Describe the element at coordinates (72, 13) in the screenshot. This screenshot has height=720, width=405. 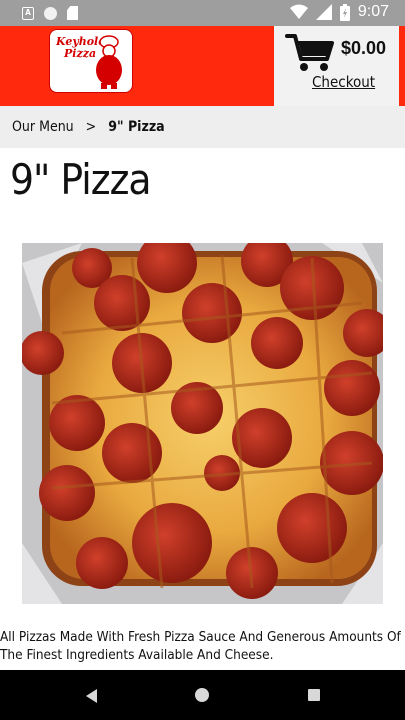
I see `sd-card-icon` at that location.